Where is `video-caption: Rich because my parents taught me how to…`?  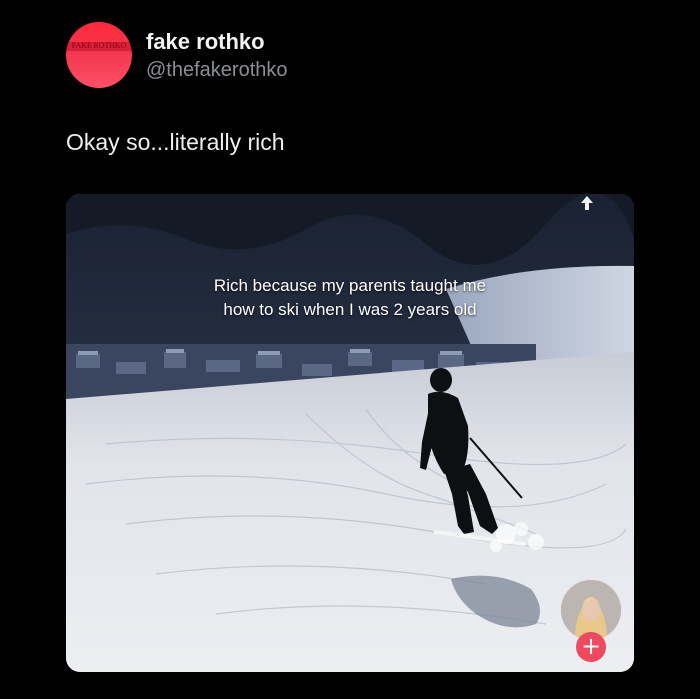 video-caption: Rich because my parents taught me how to… is located at coordinates (350, 297).